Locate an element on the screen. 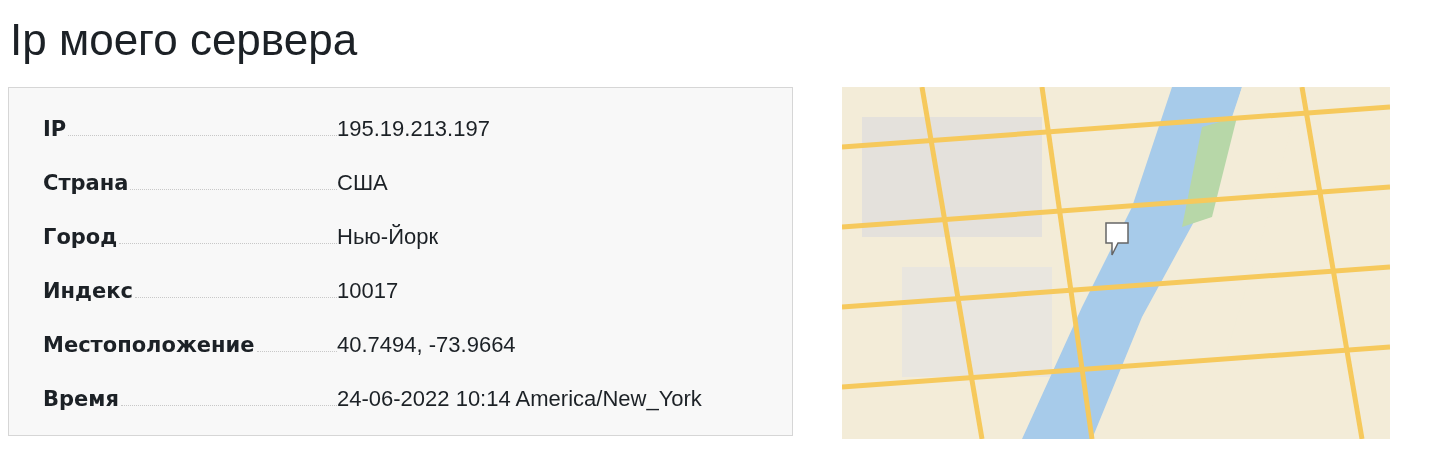 The width and height of the screenshot is (1430, 468). field-label: Индекс is located at coordinates (88, 291).